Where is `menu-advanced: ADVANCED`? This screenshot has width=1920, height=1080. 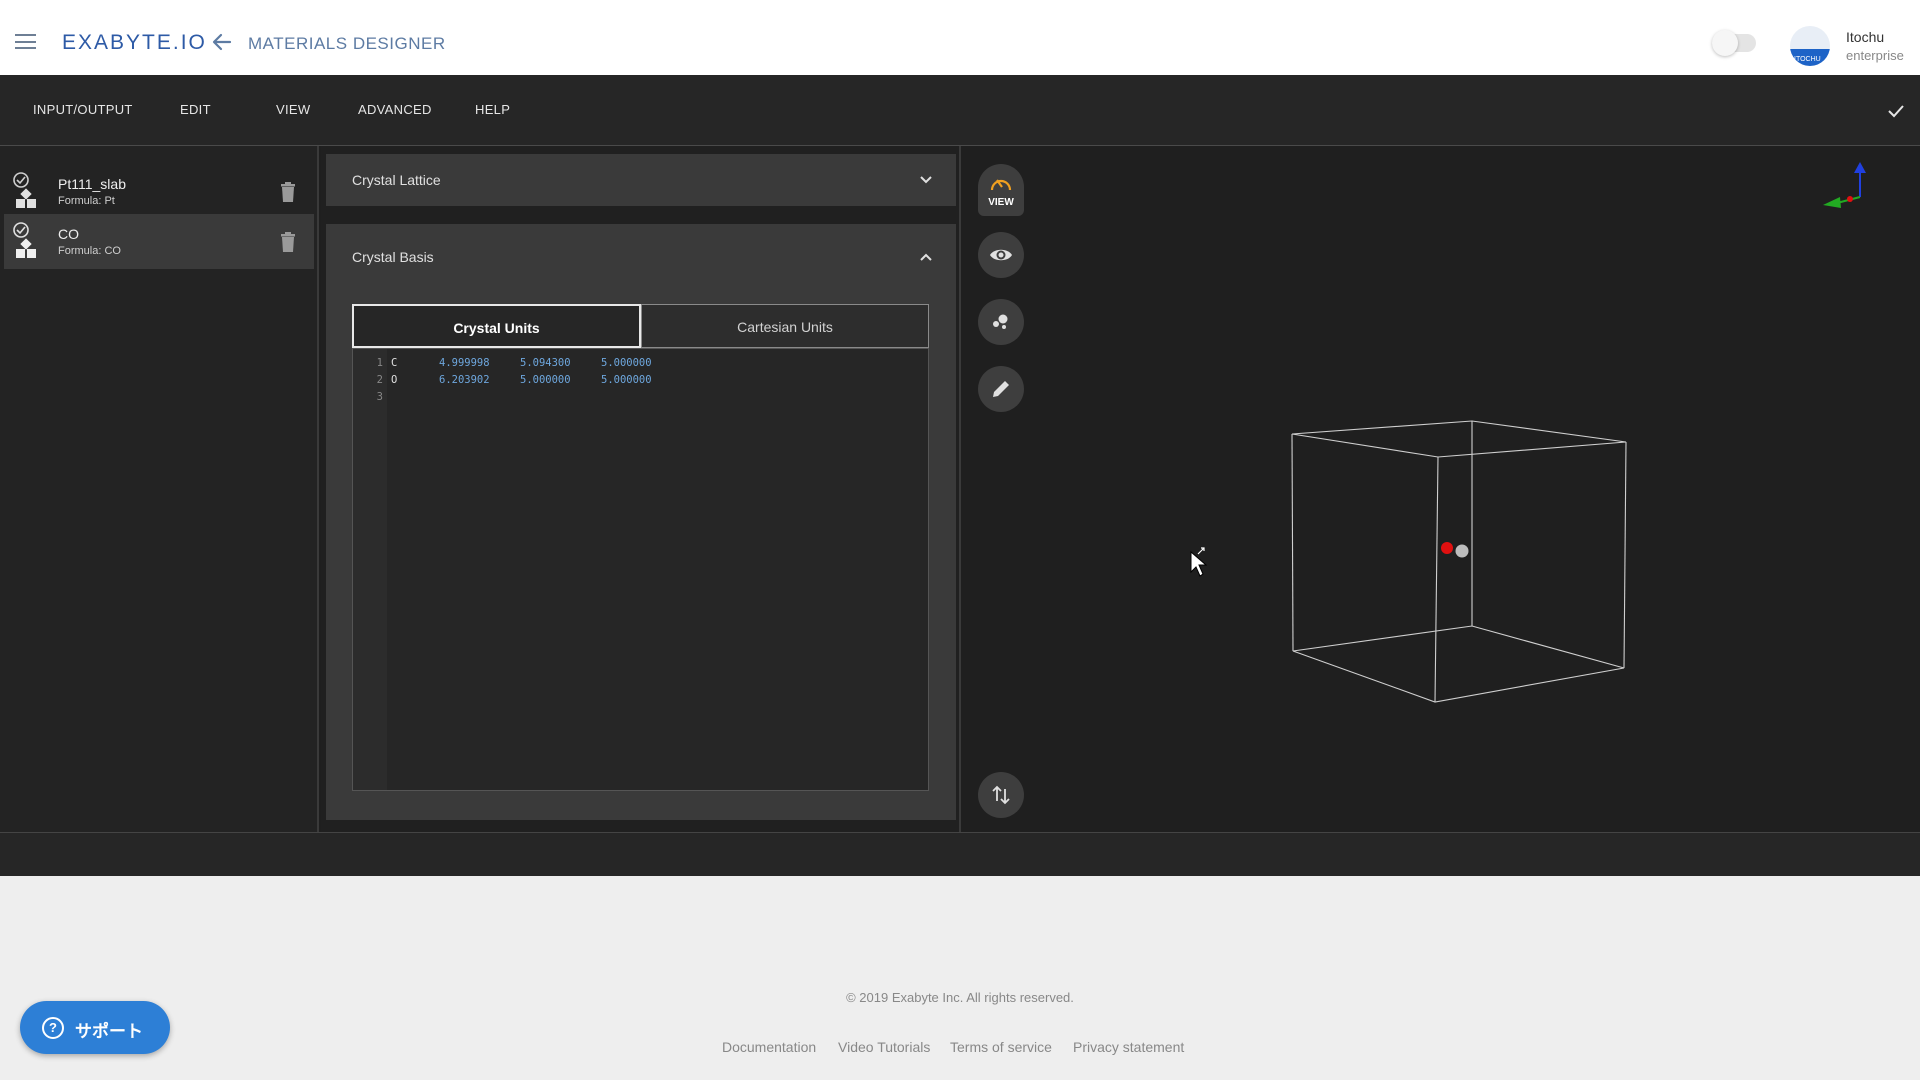
menu-advanced: ADVANCED is located at coordinates (395, 109).